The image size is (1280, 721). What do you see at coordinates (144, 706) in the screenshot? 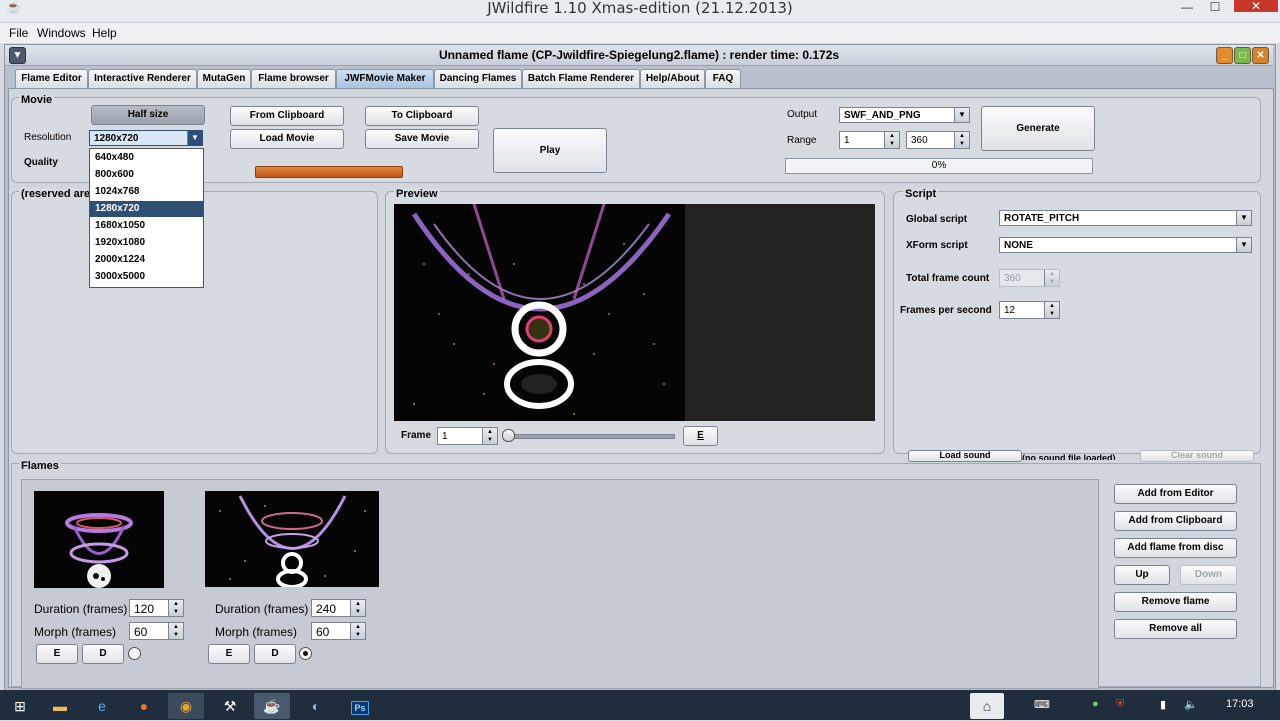
I see `firefox-icon: ●` at bounding box center [144, 706].